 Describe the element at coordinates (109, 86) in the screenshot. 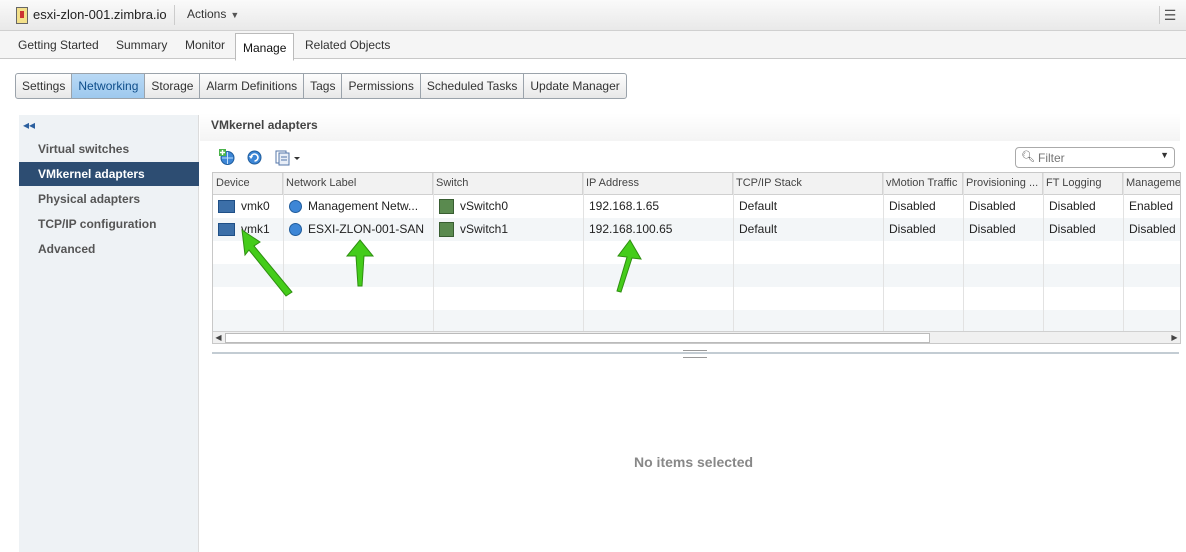

I see `subtab-networking: Networking` at that location.